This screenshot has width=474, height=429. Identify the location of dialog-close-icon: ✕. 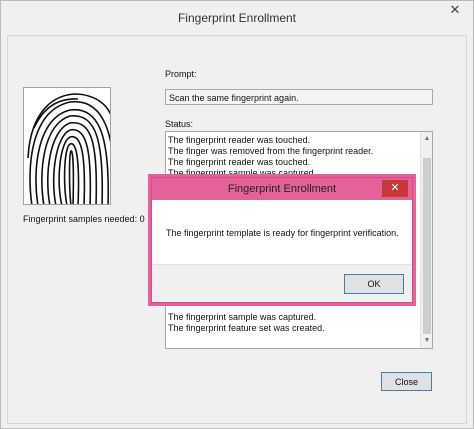
(395, 188).